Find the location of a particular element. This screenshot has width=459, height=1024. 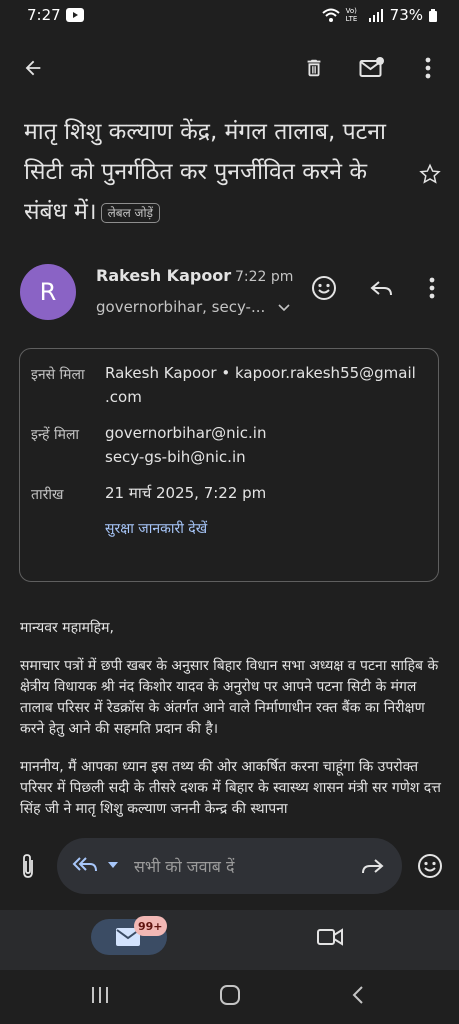

from-email-cont: .com is located at coordinates (123, 397).